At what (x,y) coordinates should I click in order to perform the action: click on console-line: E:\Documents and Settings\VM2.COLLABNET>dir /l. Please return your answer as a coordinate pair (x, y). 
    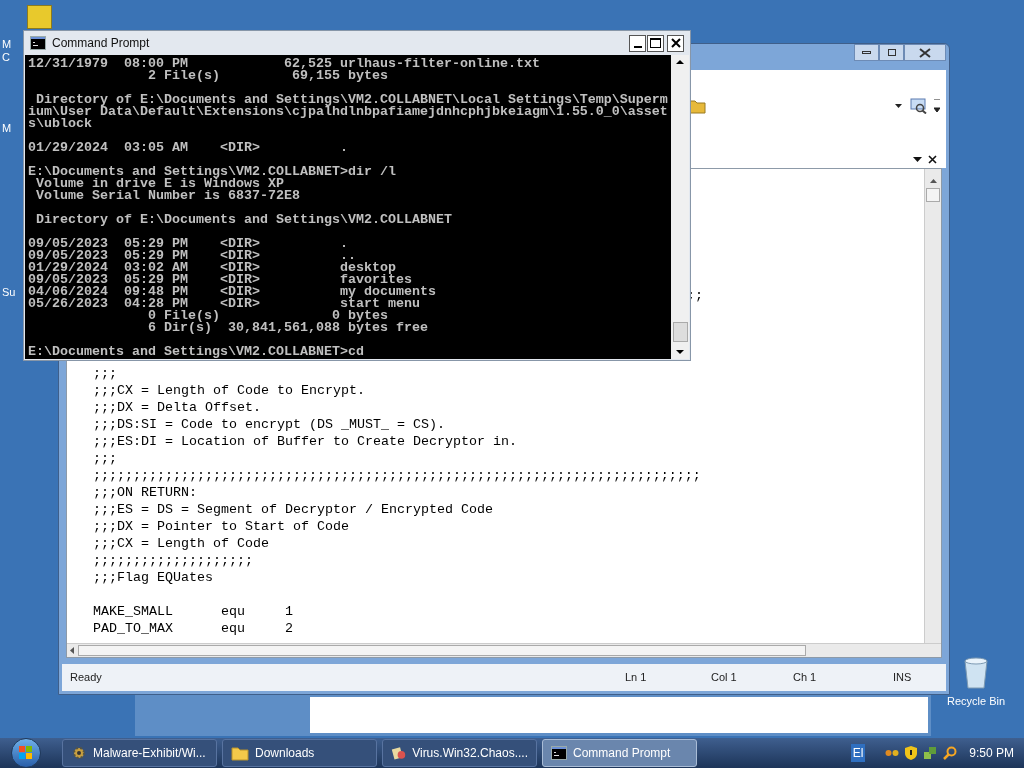
    Looking at the image, I should click on (212, 172).